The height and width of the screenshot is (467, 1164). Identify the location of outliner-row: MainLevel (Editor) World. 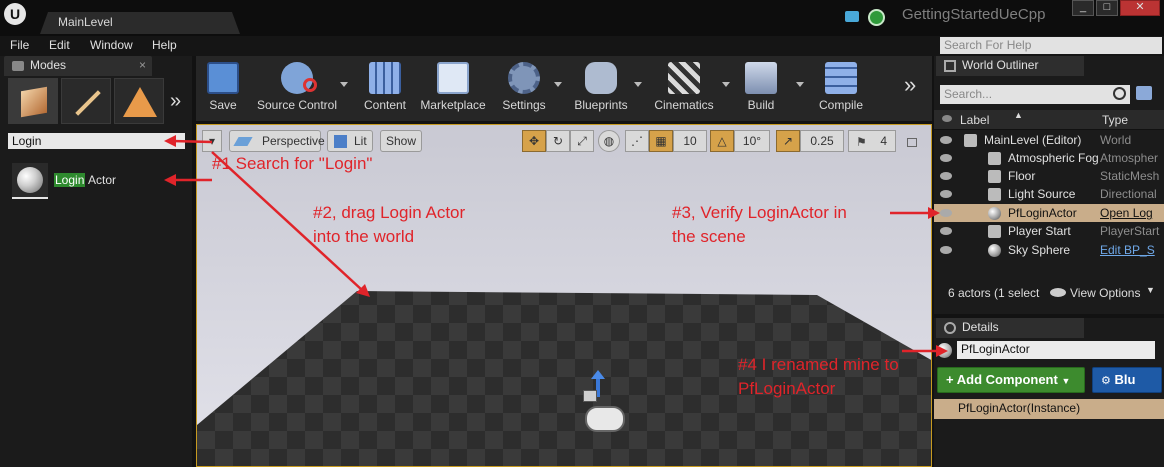
(1049, 140).